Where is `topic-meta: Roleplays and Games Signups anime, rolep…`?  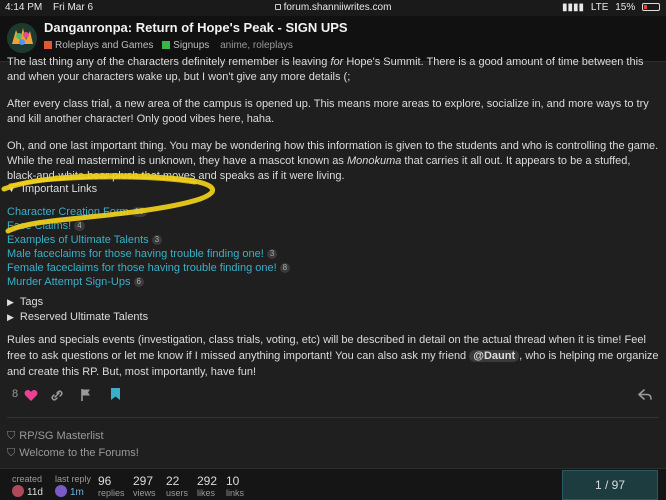 topic-meta: Roleplays and Games Signups anime, rolep… is located at coordinates (168, 45).